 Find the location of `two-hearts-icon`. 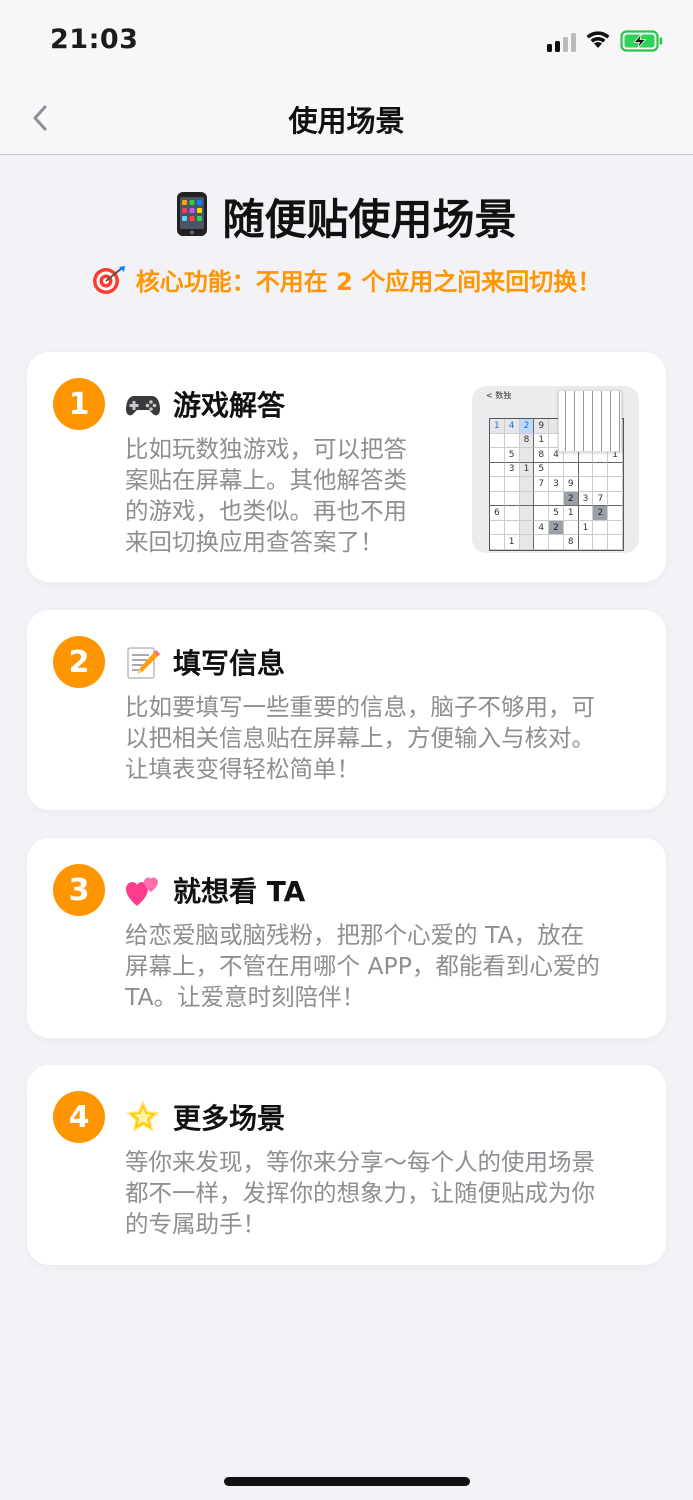

two-hearts-icon is located at coordinates (142, 891).